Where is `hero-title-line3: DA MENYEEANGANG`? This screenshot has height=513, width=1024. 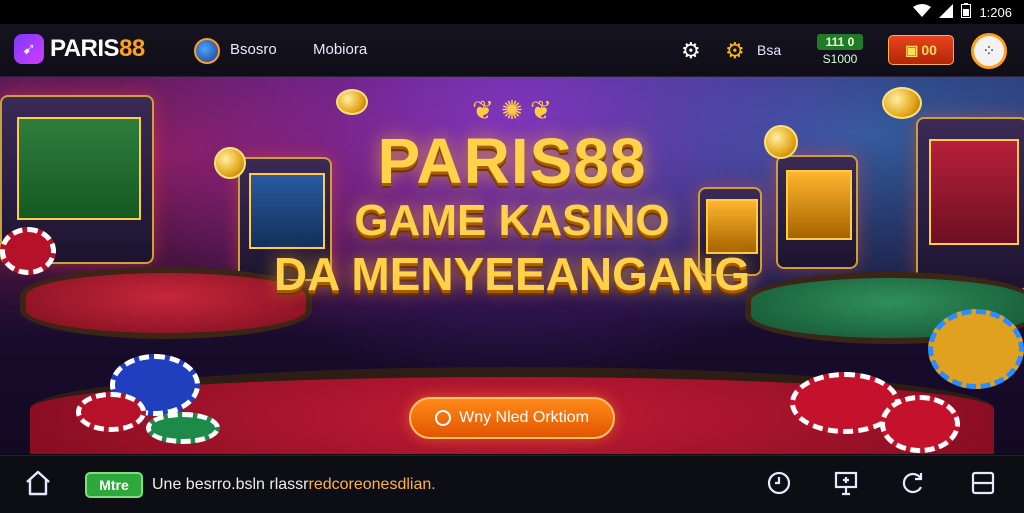
hero-title-line3: DA MENYEEANGANG is located at coordinates (512, 274).